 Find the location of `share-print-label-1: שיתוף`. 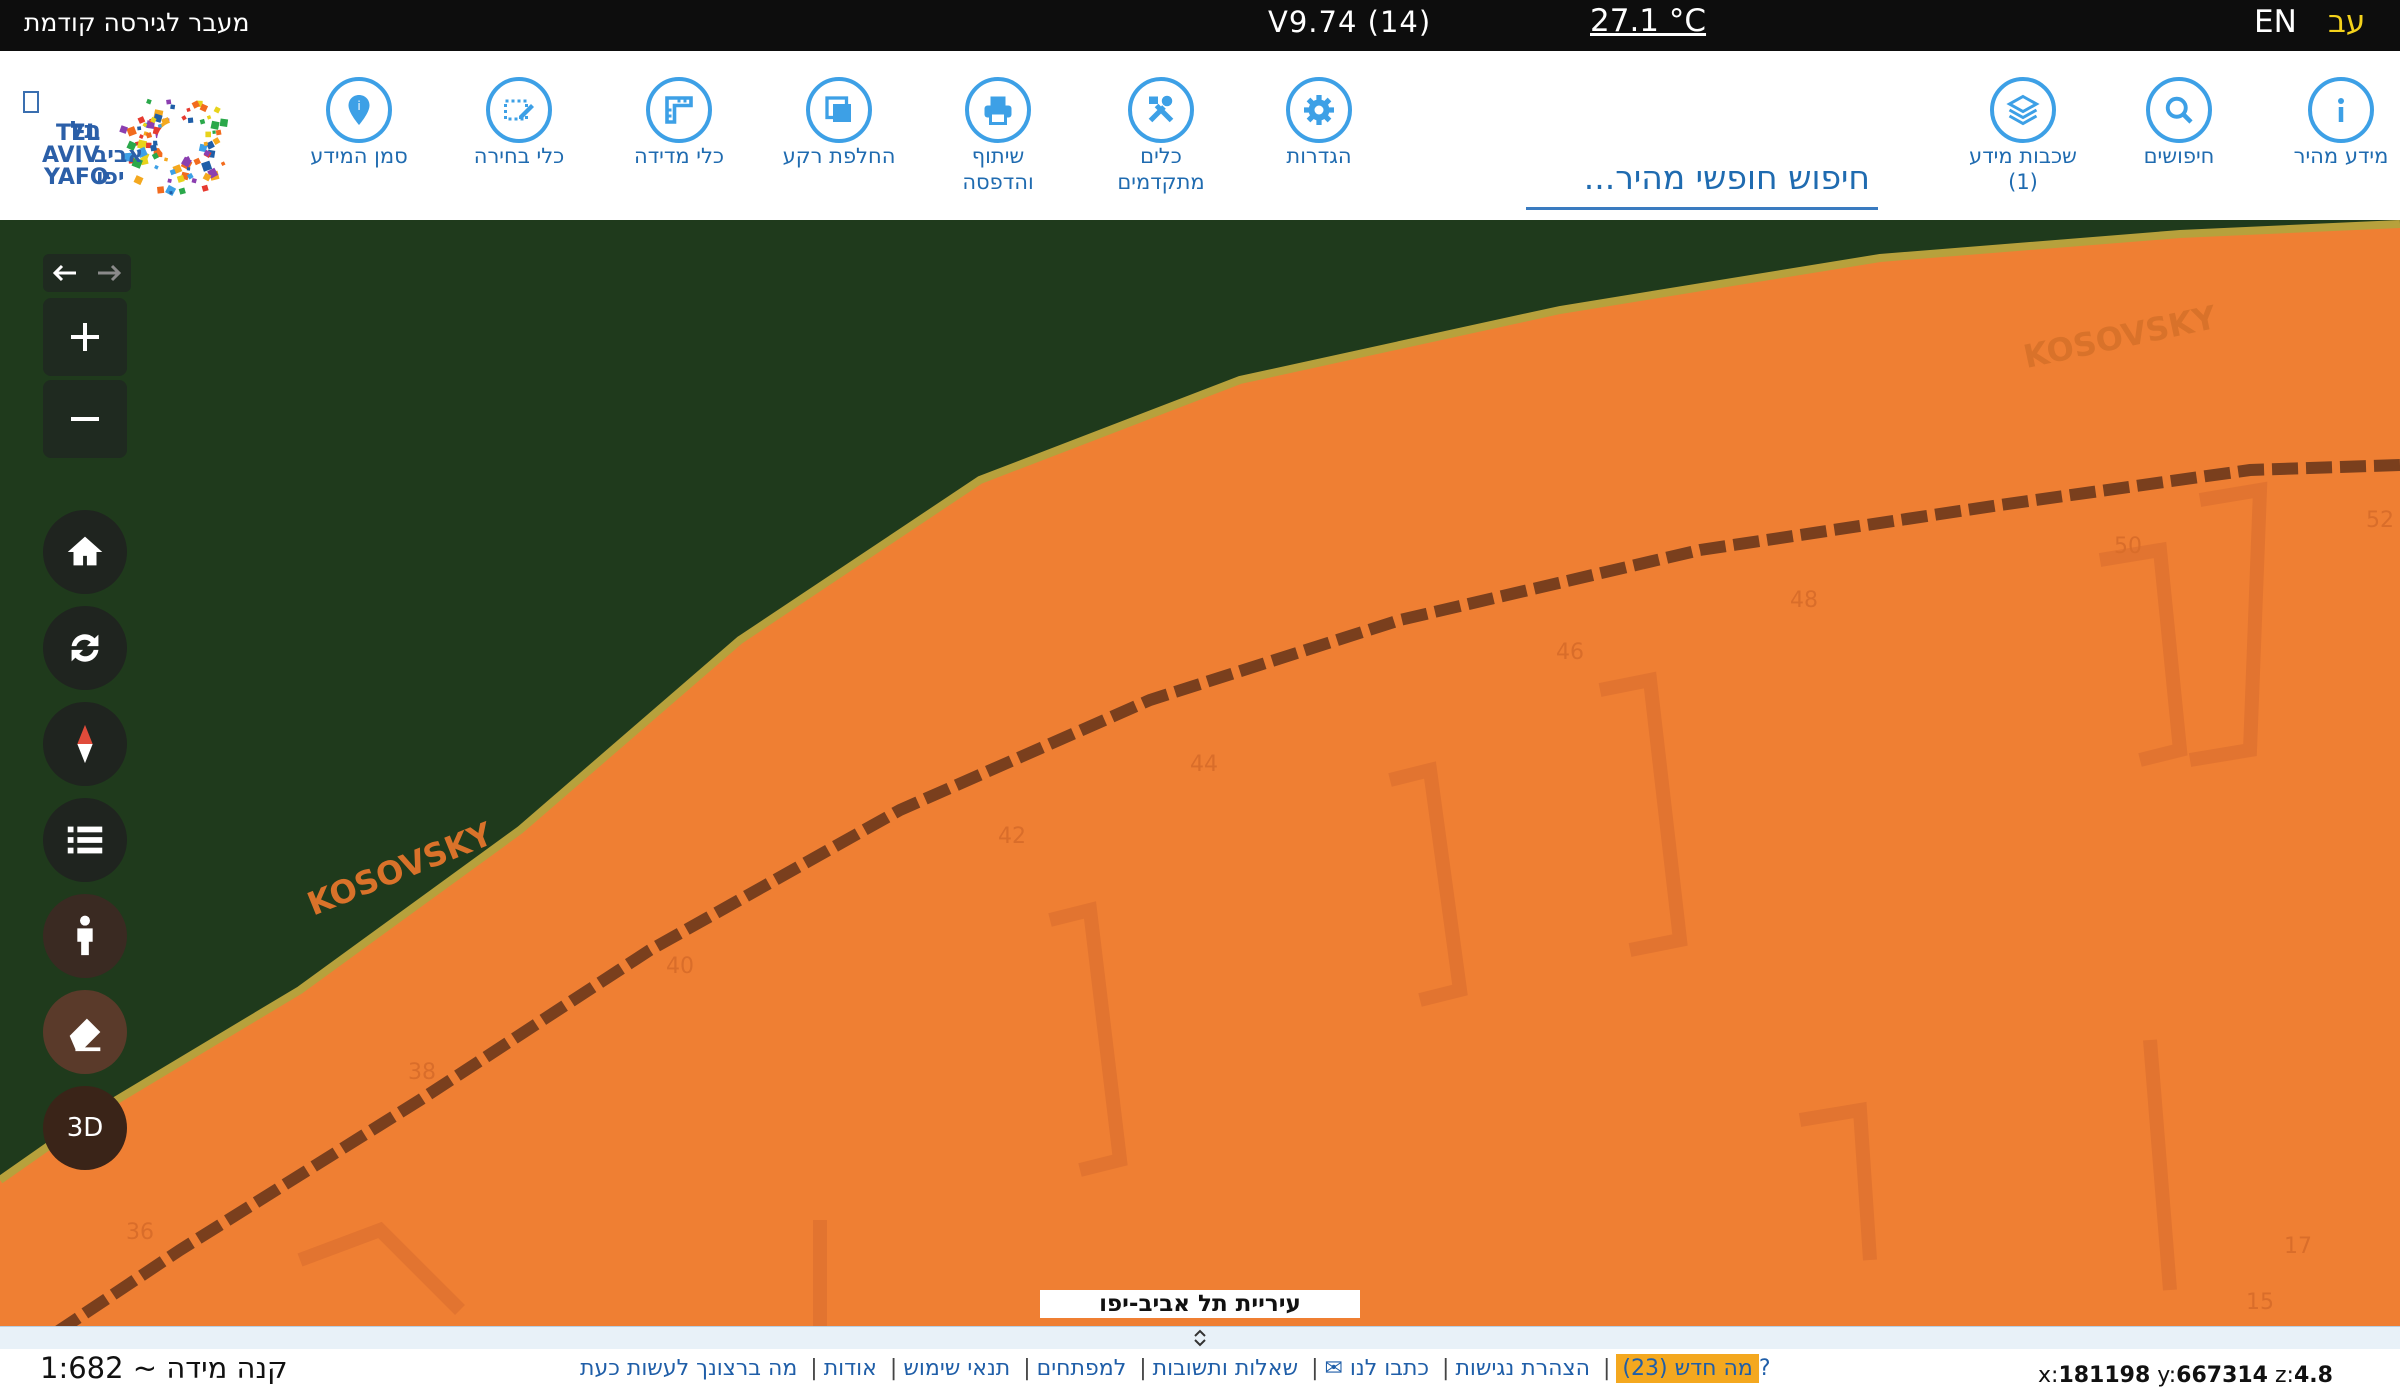

share-print-label-1: שיתוף is located at coordinates (998, 156).